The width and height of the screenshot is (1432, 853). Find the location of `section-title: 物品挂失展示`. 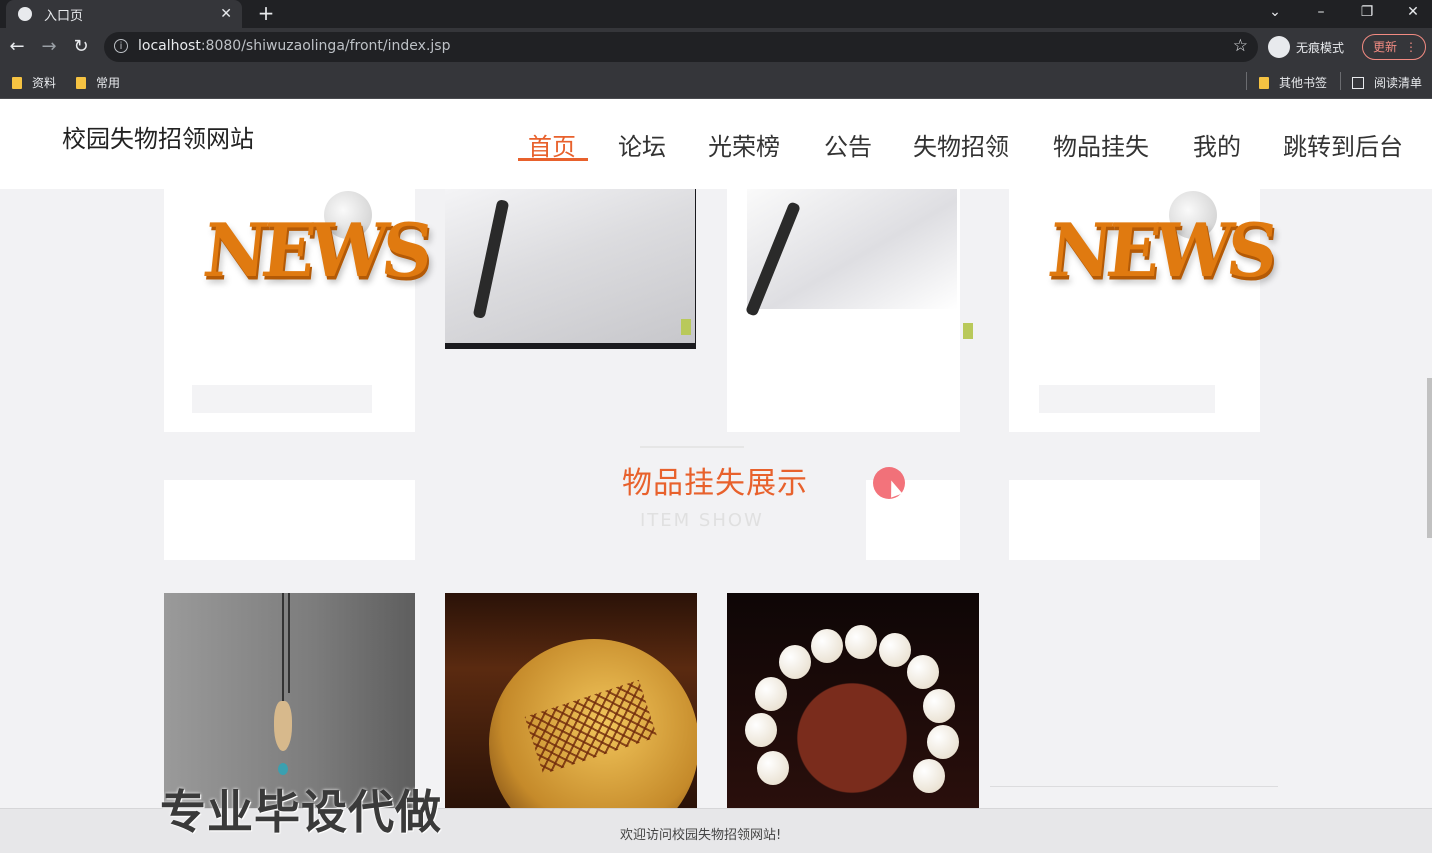

section-title: 物品挂失展示 is located at coordinates (715, 483).